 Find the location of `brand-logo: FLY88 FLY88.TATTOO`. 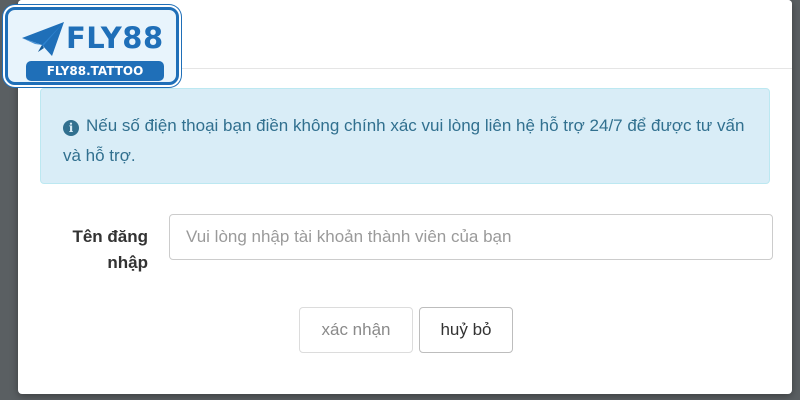

brand-logo: FLY88 FLY88.TATTOO is located at coordinates (93, 45).